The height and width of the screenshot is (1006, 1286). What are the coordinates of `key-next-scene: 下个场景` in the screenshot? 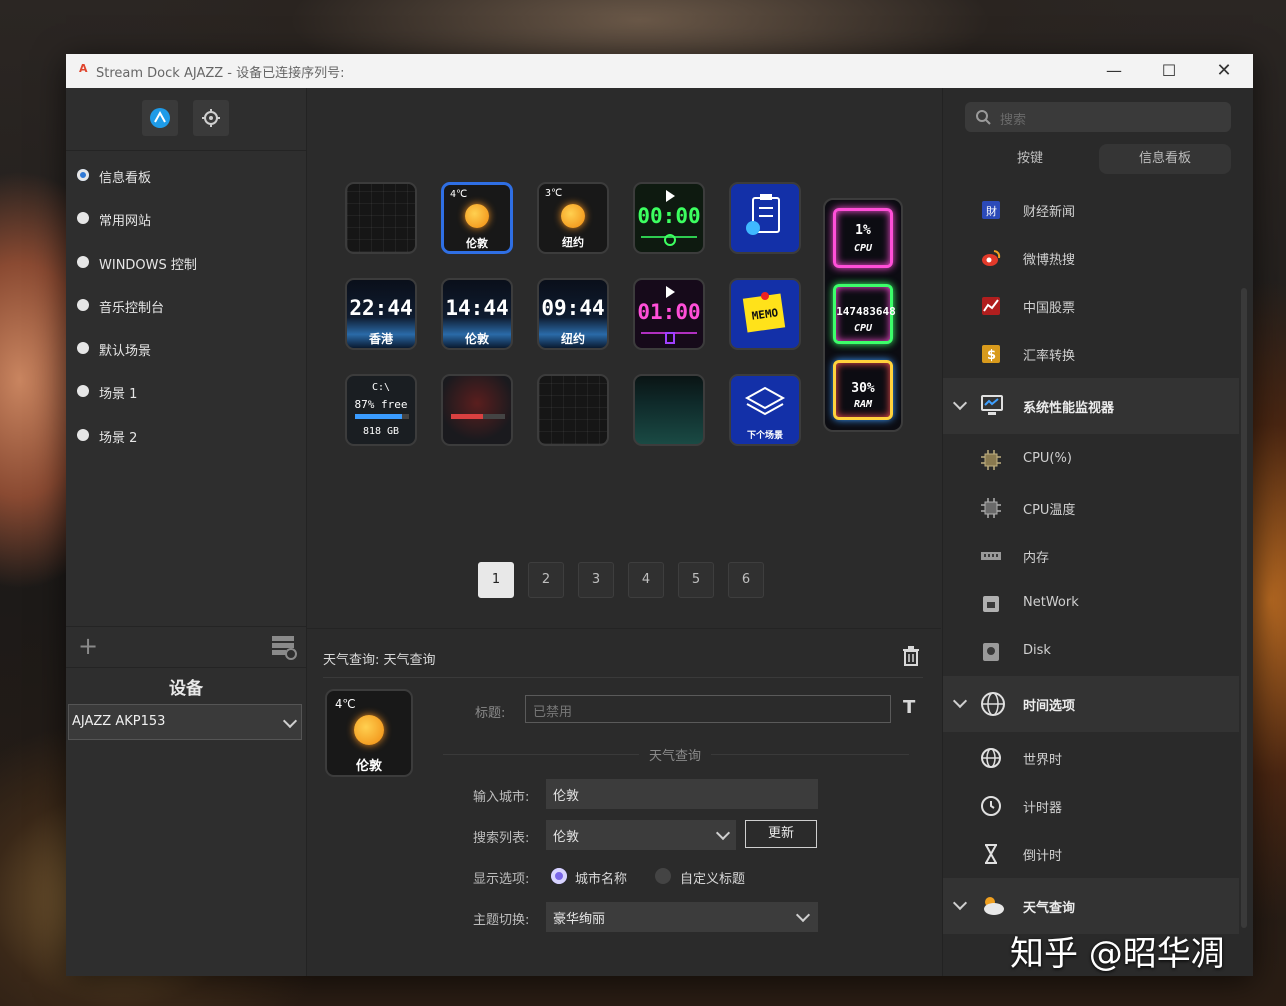 It's located at (765, 410).